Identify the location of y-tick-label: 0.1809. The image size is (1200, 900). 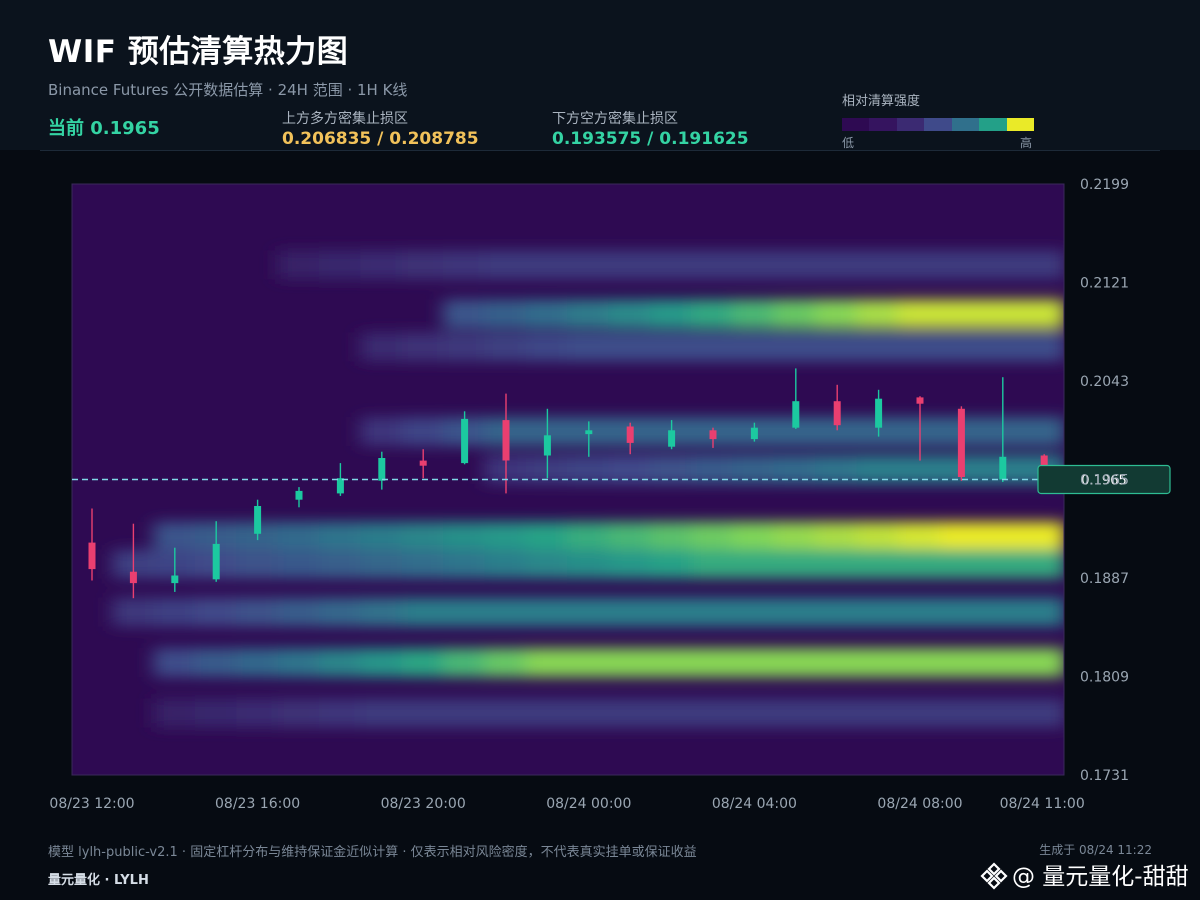
(1104, 678).